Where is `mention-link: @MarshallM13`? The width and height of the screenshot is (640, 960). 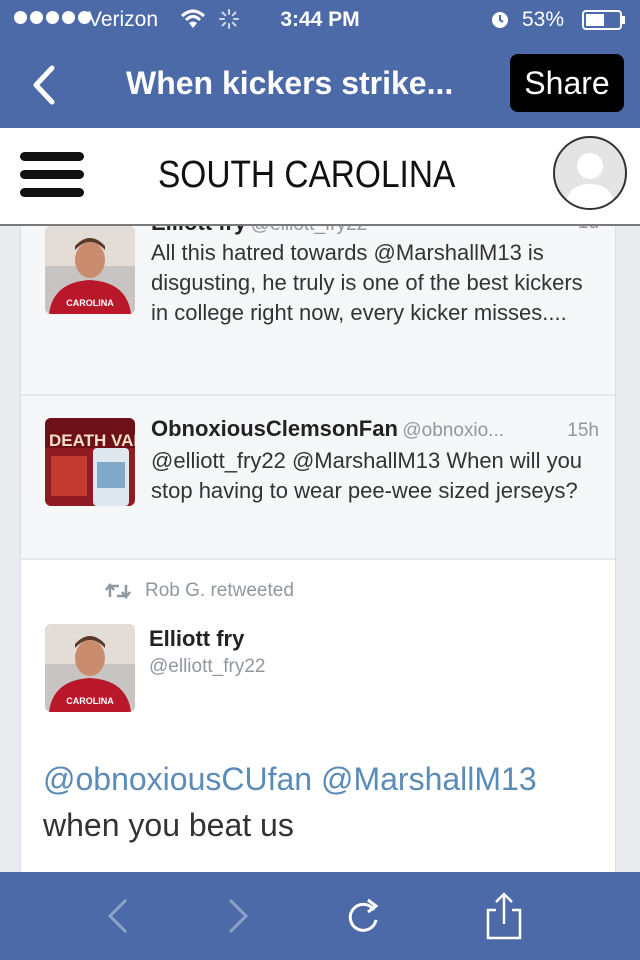 mention-link: @MarshallM13 is located at coordinates (429, 779).